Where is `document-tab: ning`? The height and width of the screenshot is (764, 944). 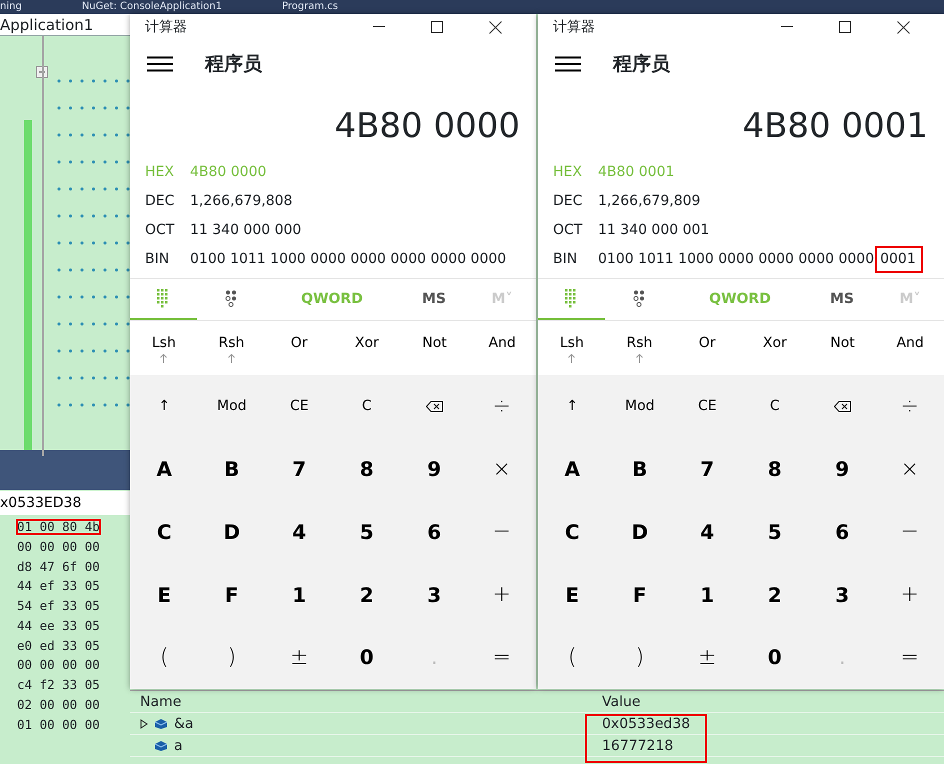
document-tab: ning is located at coordinates (11, 6).